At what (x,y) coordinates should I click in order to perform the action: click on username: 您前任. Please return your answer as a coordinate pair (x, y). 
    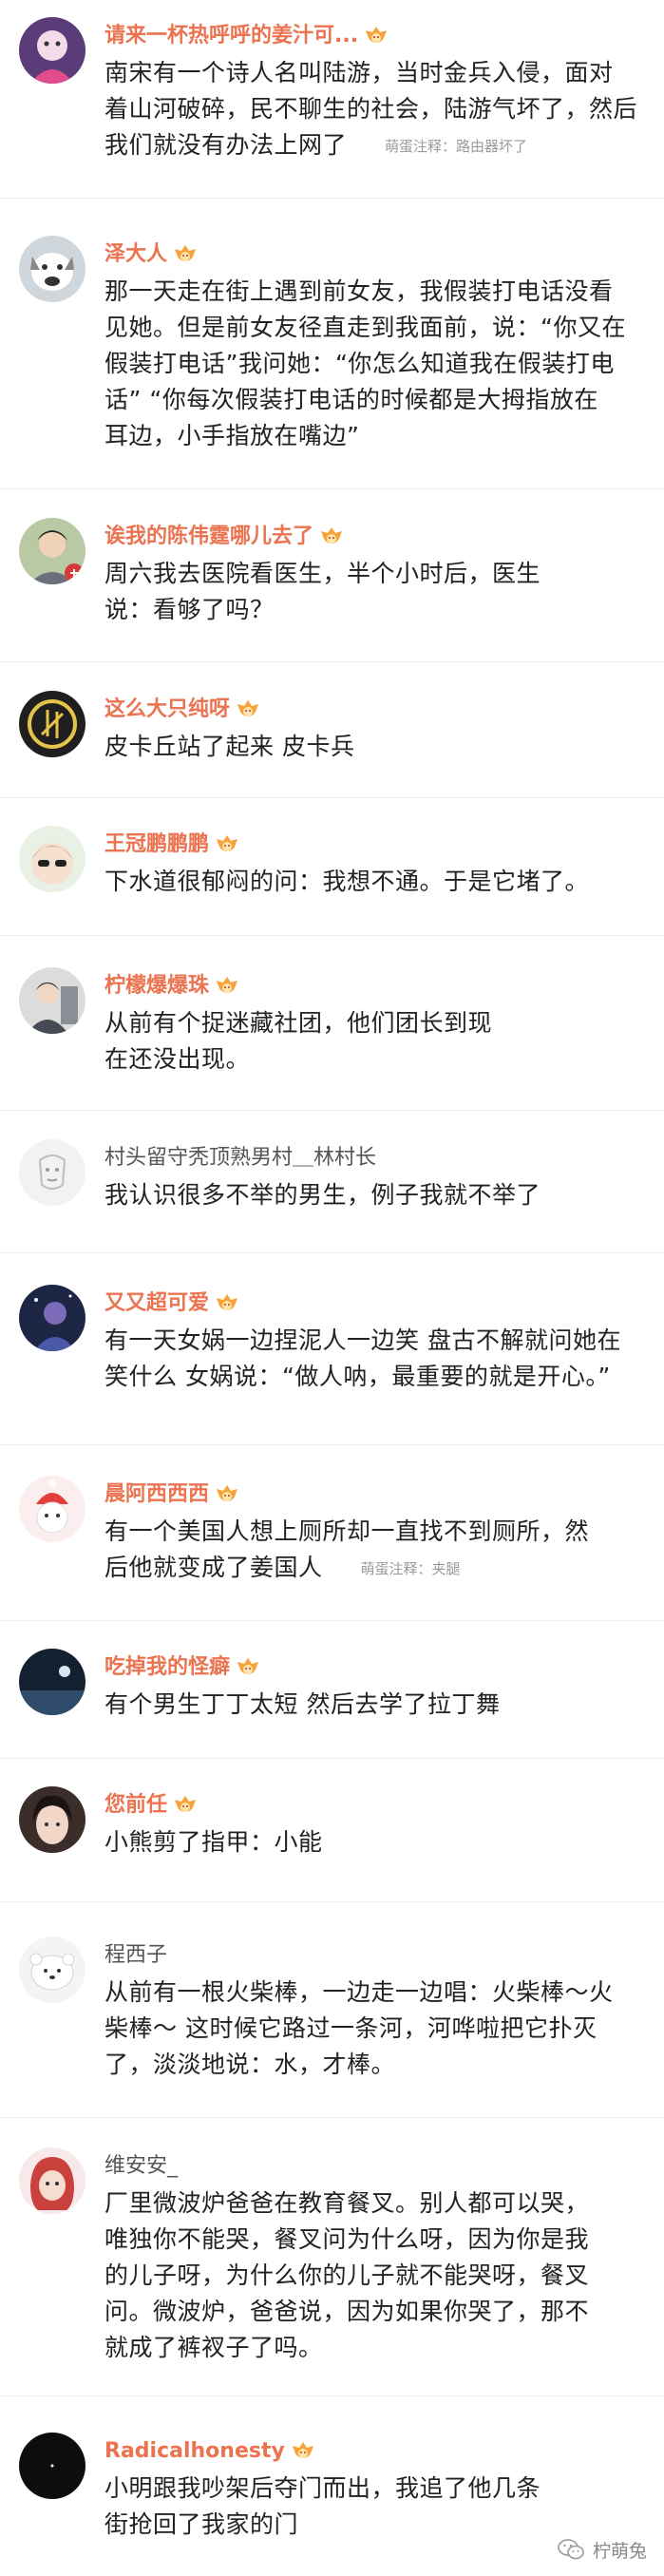
    Looking at the image, I should click on (151, 1805).